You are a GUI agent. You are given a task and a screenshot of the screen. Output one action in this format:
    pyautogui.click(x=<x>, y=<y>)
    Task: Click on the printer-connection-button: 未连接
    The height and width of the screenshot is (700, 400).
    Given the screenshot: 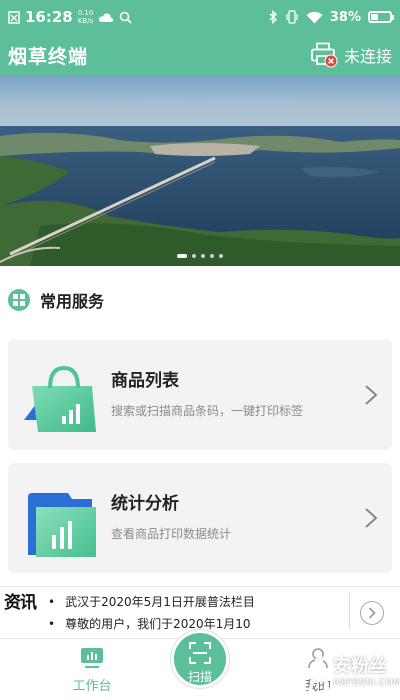 What is the action you would take?
    pyautogui.click(x=351, y=55)
    